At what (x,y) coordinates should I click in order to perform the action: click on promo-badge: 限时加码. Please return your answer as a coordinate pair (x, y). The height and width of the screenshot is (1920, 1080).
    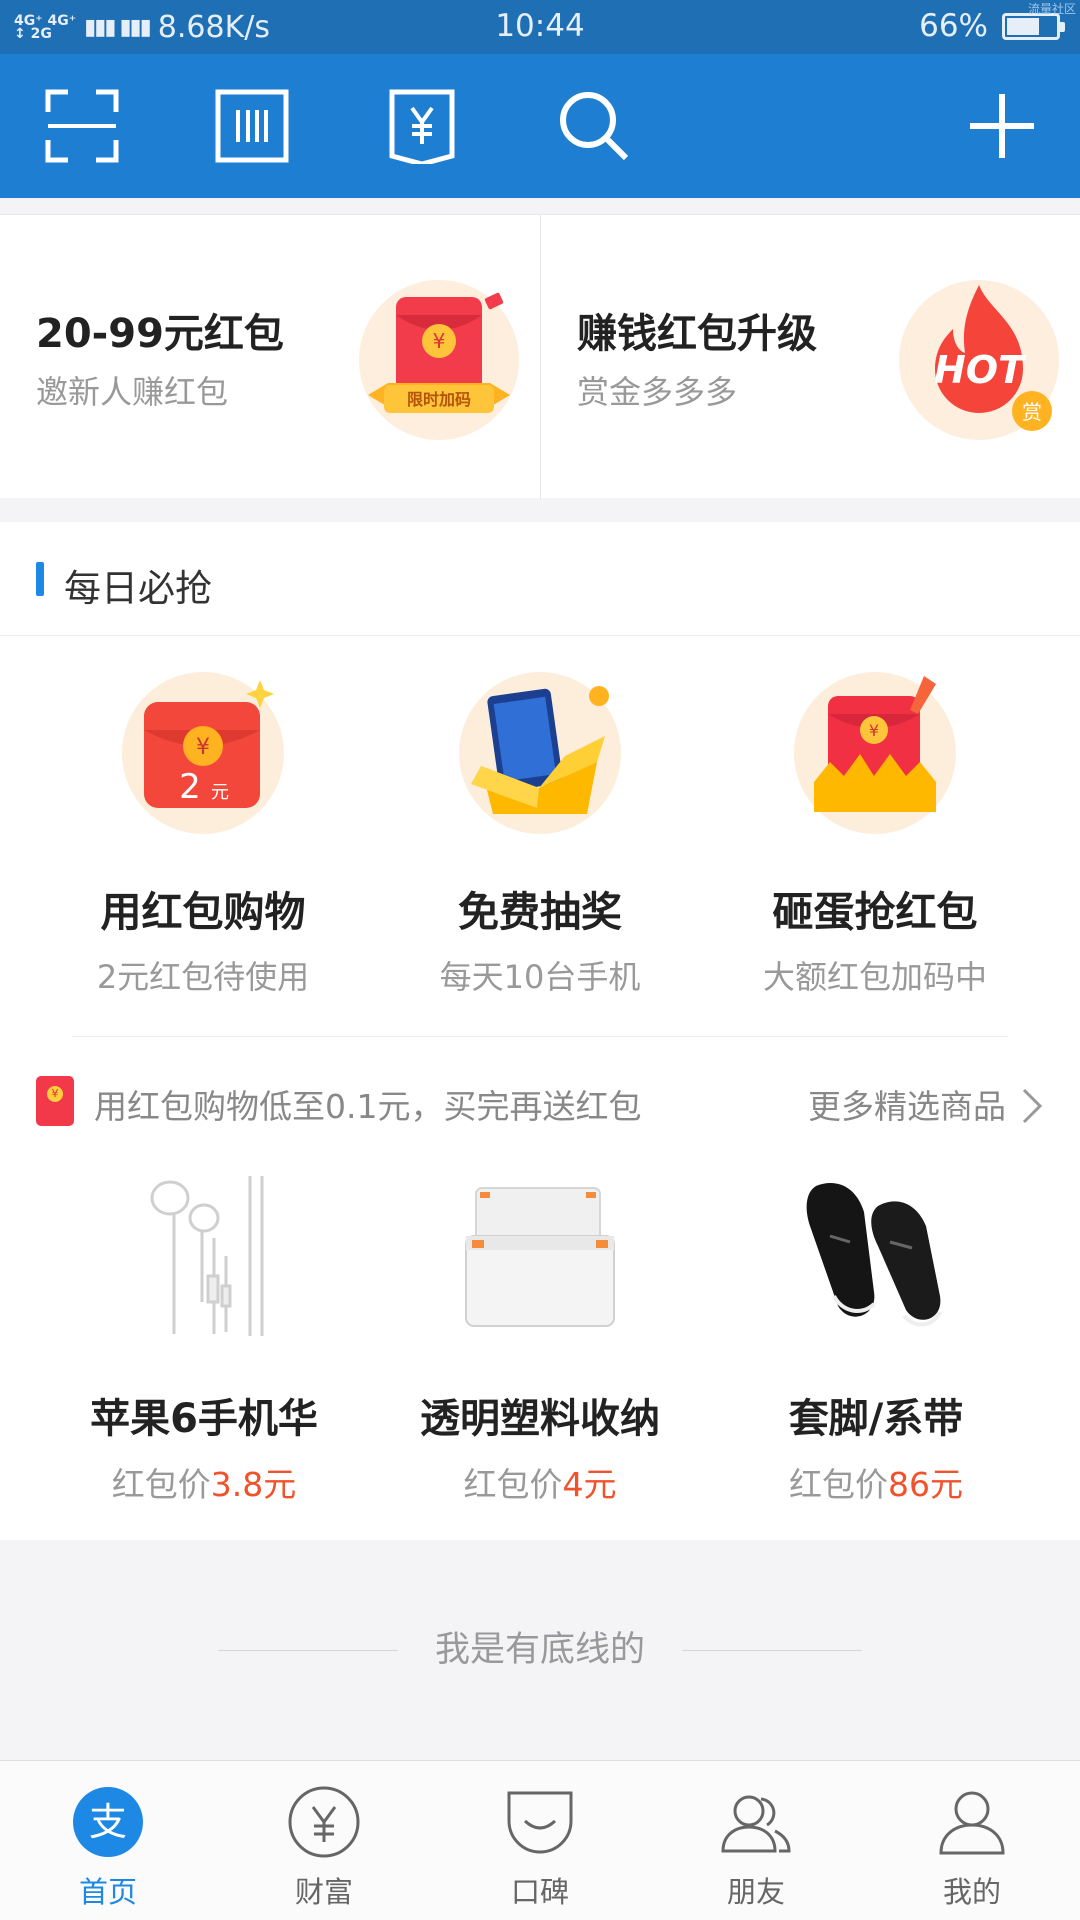
    Looking at the image, I should click on (439, 399).